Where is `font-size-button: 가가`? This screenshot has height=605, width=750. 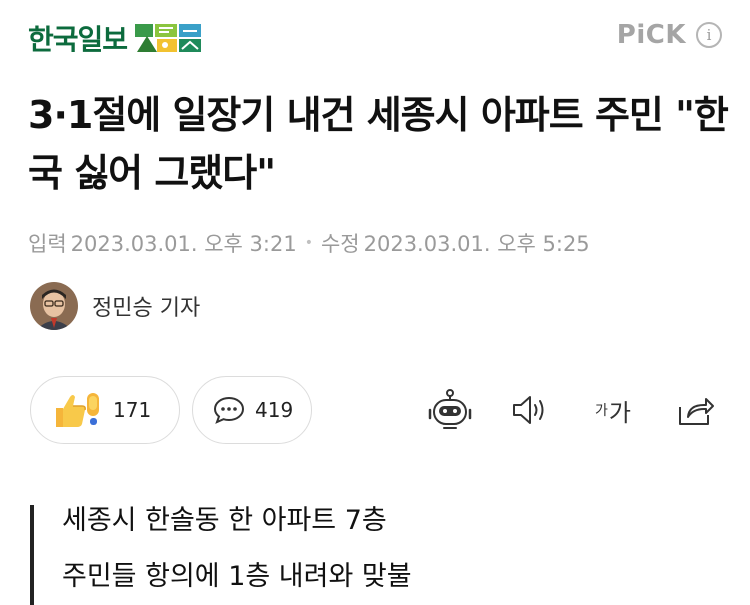 font-size-button: 가가 is located at coordinates (613, 410).